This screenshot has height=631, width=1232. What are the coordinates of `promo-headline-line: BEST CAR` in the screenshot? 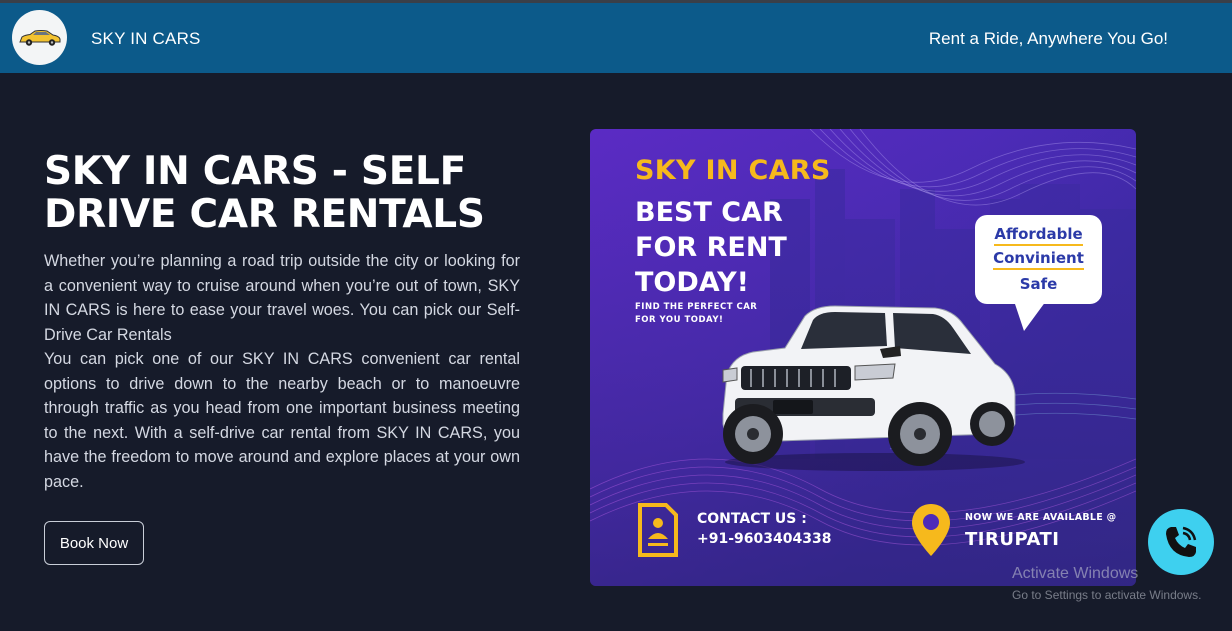 It's located at (709, 212).